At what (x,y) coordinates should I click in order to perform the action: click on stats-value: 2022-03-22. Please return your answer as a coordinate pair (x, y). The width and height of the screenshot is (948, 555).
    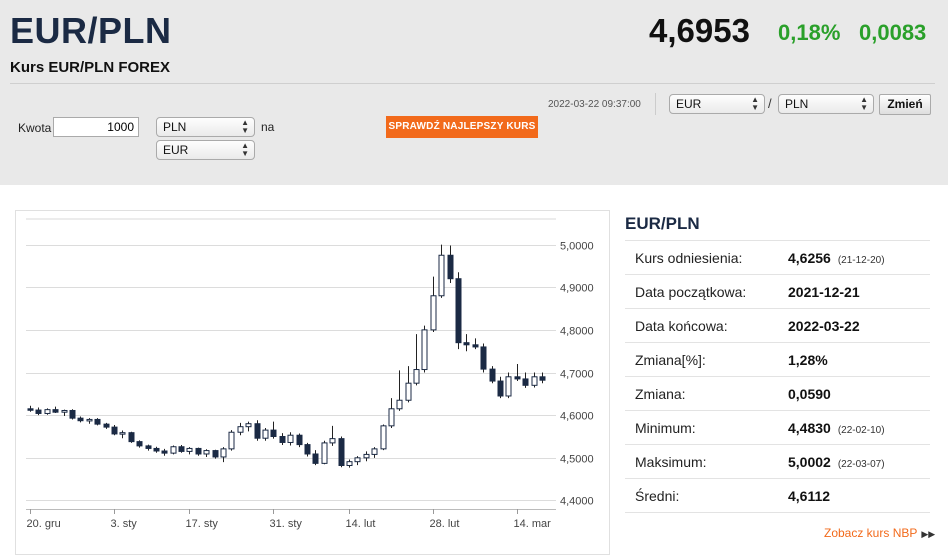
    Looking at the image, I should click on (824, 325).